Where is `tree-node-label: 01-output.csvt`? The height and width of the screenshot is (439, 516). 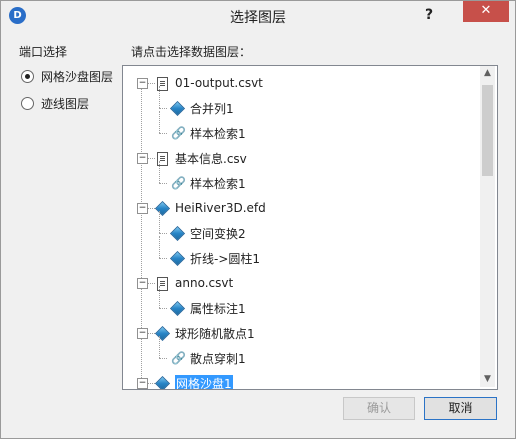 tree-node-label: 01-output.csvt is located at coordinates (219, 83).